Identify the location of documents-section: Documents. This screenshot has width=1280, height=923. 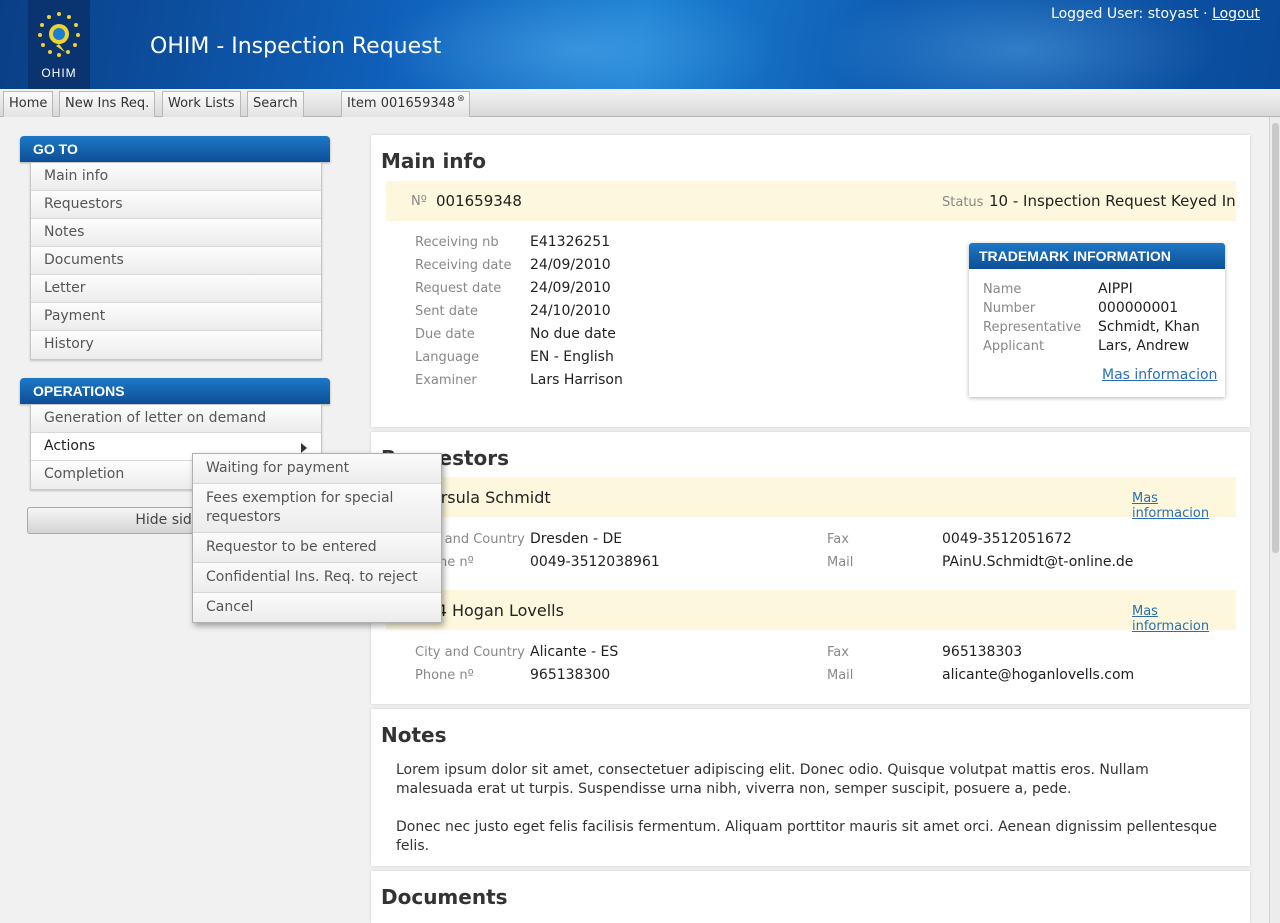
(810, 897).